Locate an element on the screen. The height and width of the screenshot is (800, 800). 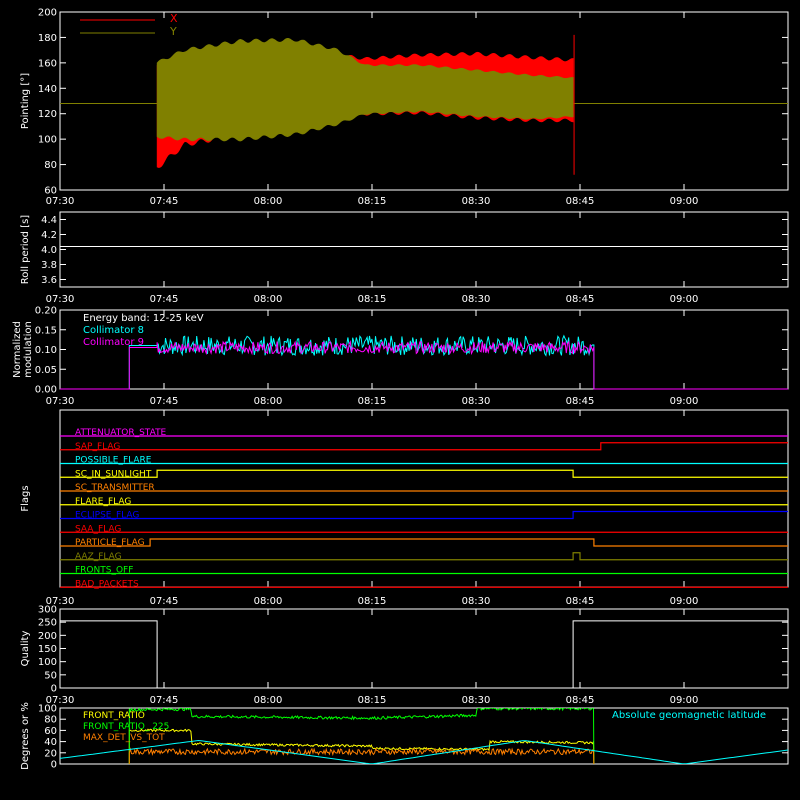
y-tick-label: 0.15 is located at coordinates (46, 330).